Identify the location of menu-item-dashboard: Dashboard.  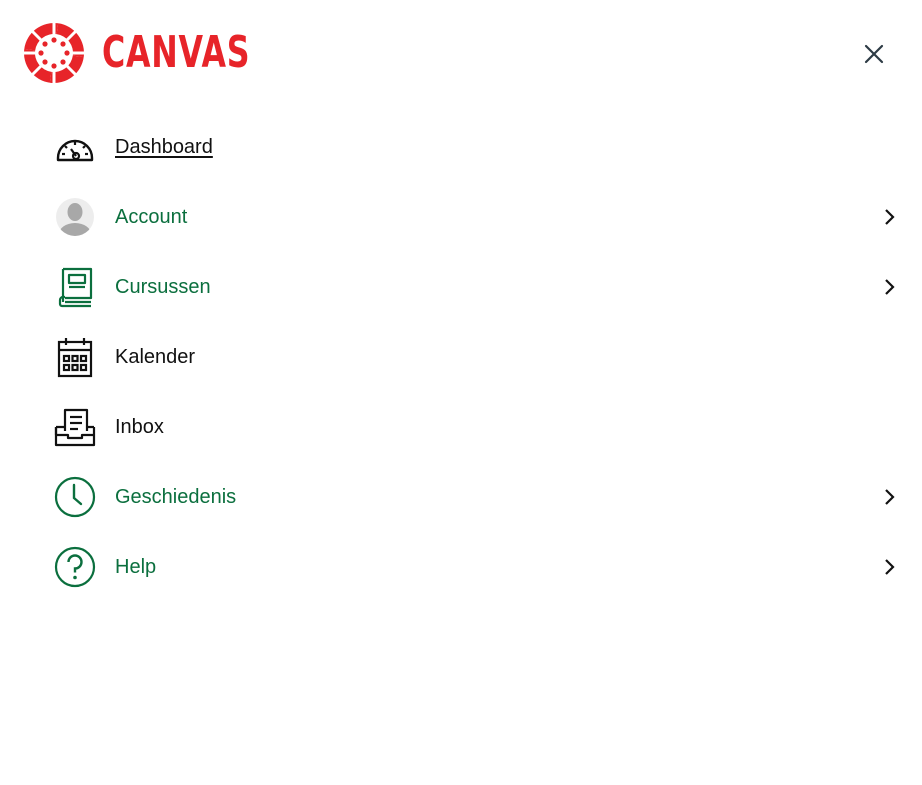
(480, 147).